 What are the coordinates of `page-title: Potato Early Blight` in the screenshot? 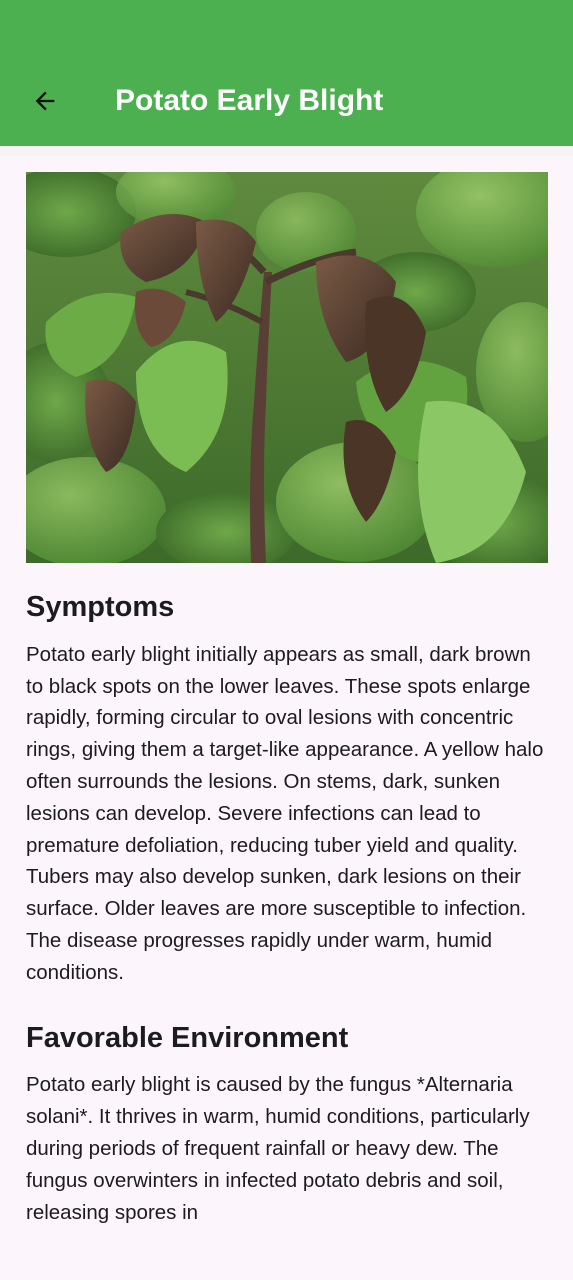 It's located at (249, 100).